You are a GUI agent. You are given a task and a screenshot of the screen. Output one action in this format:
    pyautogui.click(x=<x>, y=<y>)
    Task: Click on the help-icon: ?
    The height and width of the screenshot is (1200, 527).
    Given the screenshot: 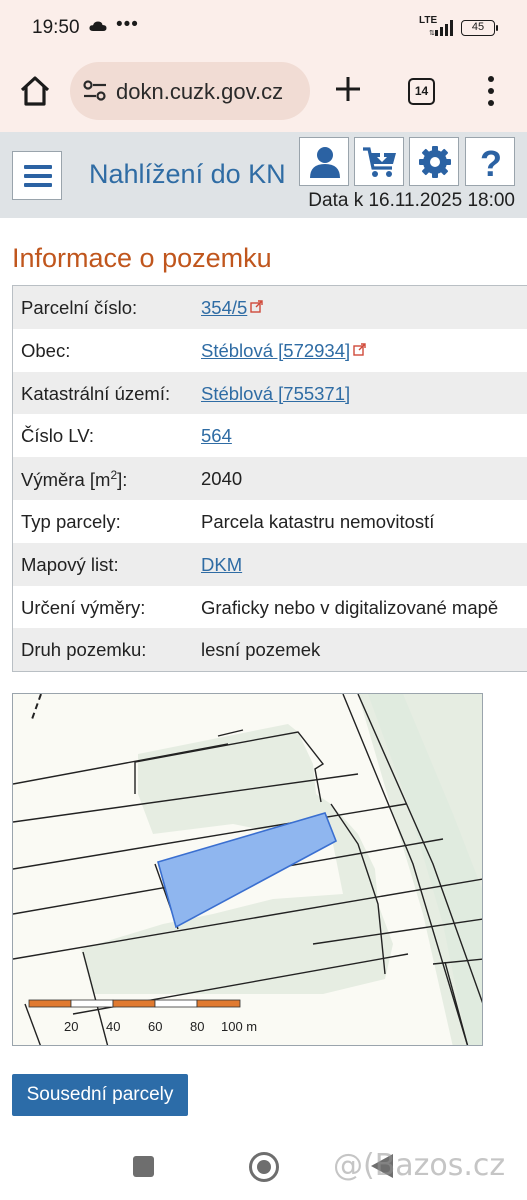 What is the action you would take?
    pyautogui.click(x=491, y=162)
    